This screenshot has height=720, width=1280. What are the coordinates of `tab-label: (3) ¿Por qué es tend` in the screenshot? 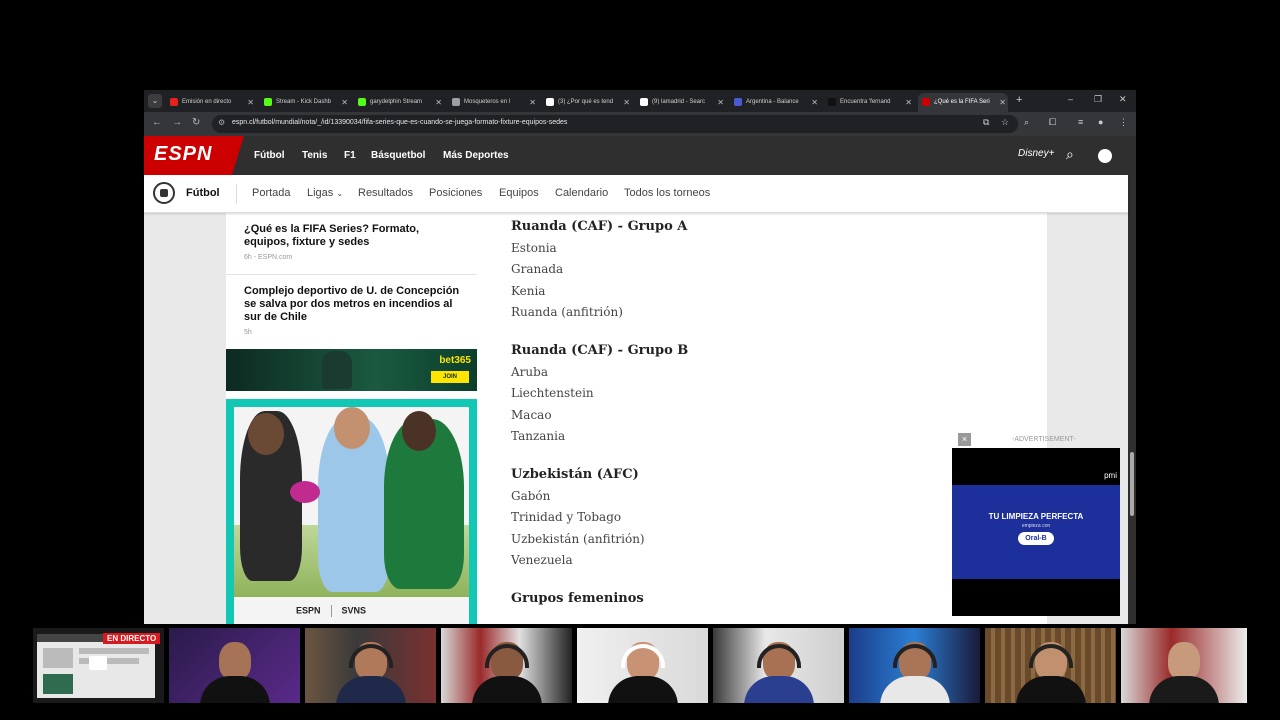 It's located at (586, 102).